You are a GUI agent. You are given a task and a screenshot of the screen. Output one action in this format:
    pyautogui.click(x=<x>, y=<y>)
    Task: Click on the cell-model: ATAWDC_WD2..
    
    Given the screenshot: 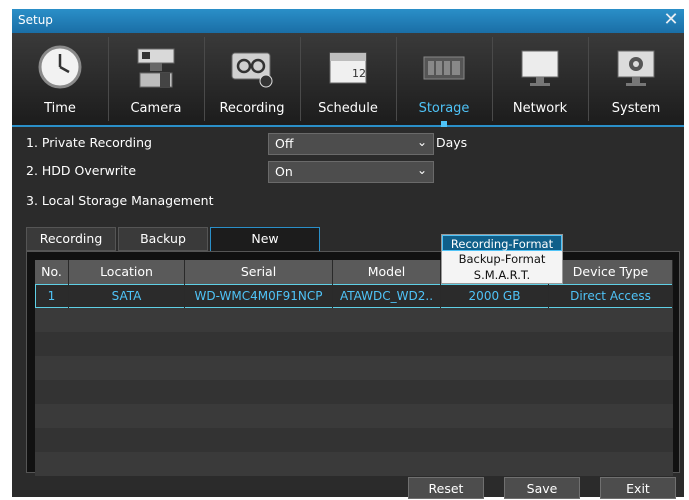 What is the action you would take?
    pyautogui.click(x=387, y=296)
    